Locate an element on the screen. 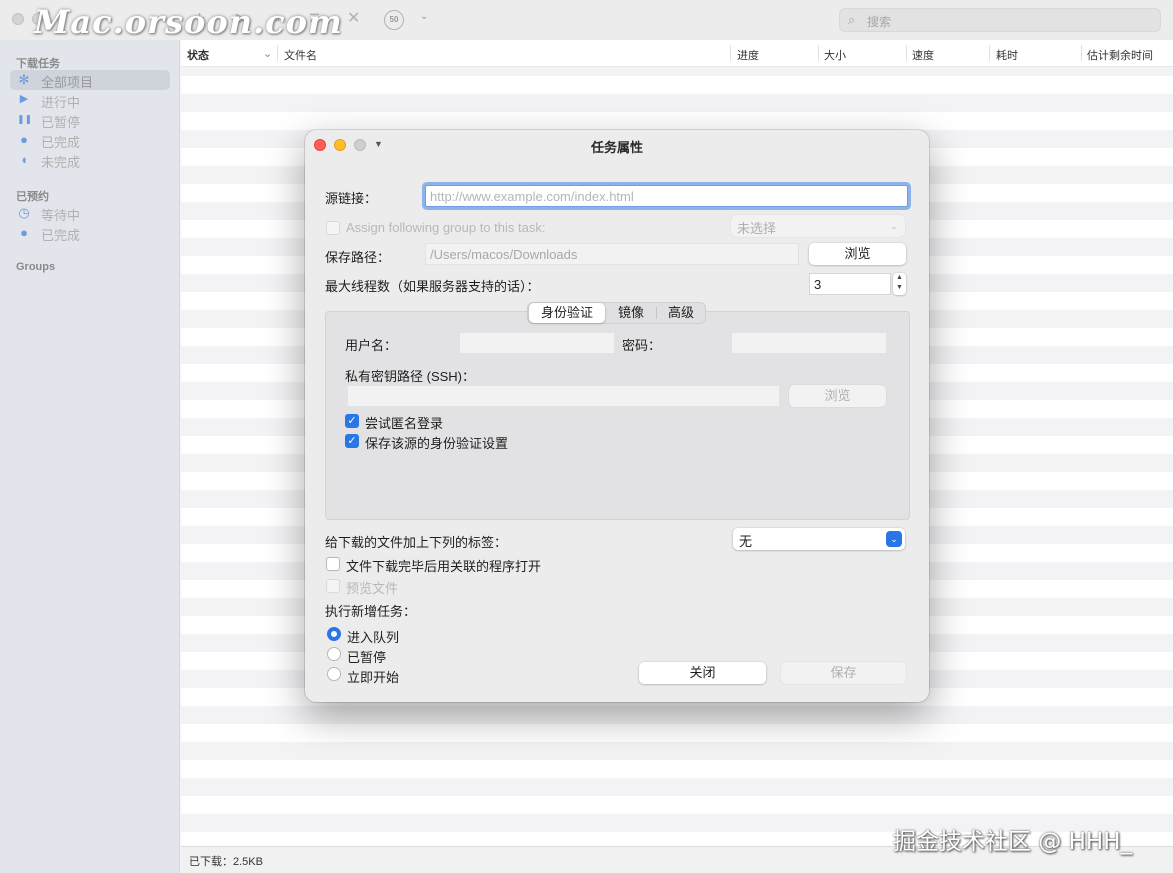 The width and height of the screenshot is (1173, 873). group-select: 未选择 ⌄ is located at coordinates (818, 226).